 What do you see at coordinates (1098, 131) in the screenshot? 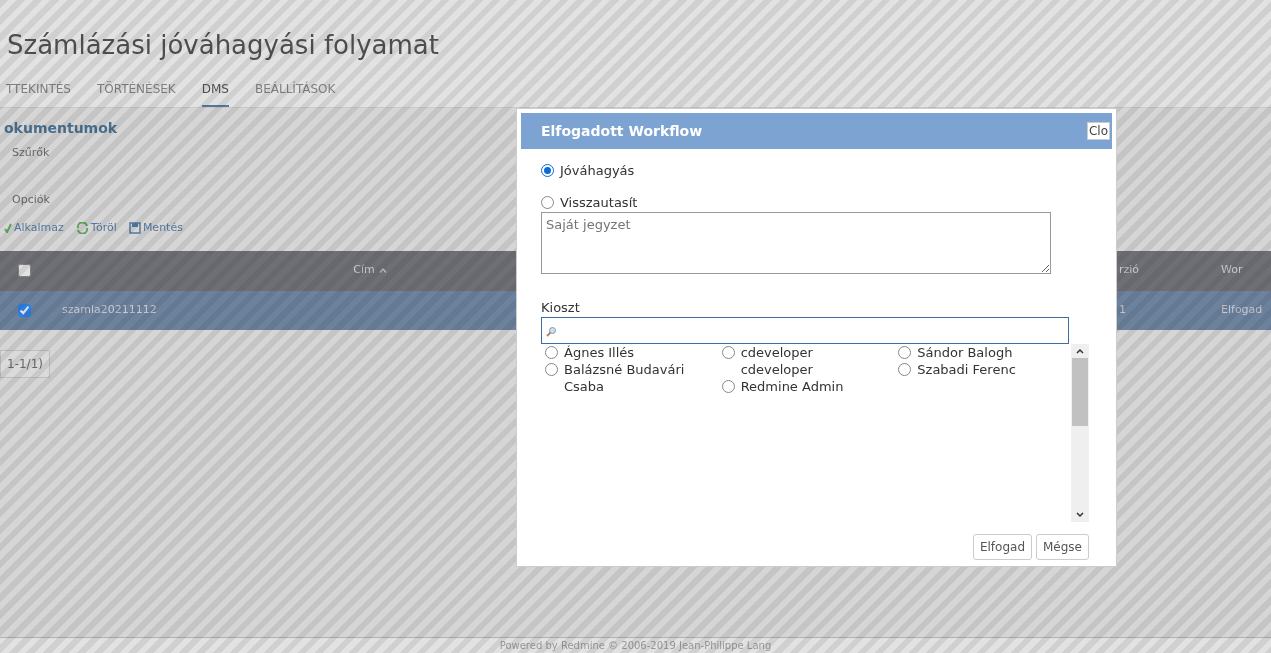
I see `close-button: Clo` at bounding box center [1098, 131].